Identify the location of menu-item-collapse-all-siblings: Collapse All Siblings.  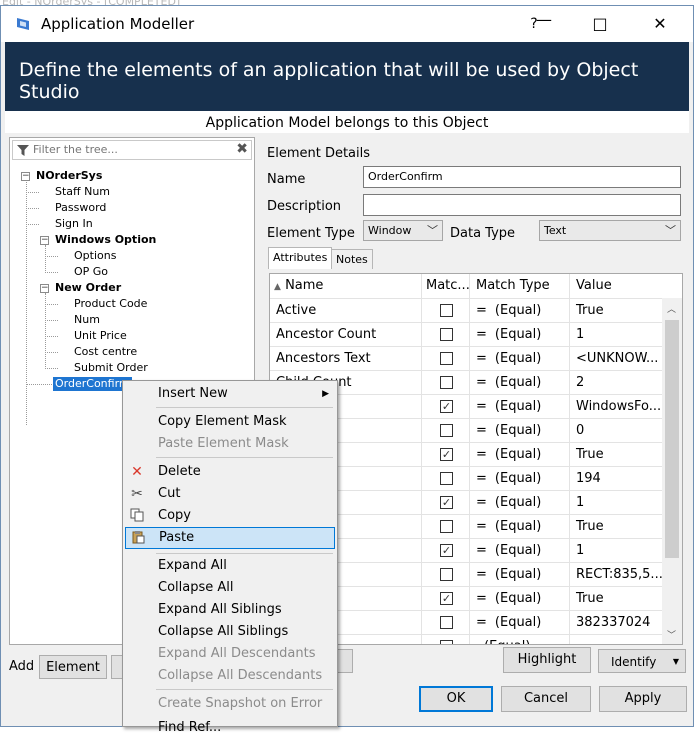
(230, 632).